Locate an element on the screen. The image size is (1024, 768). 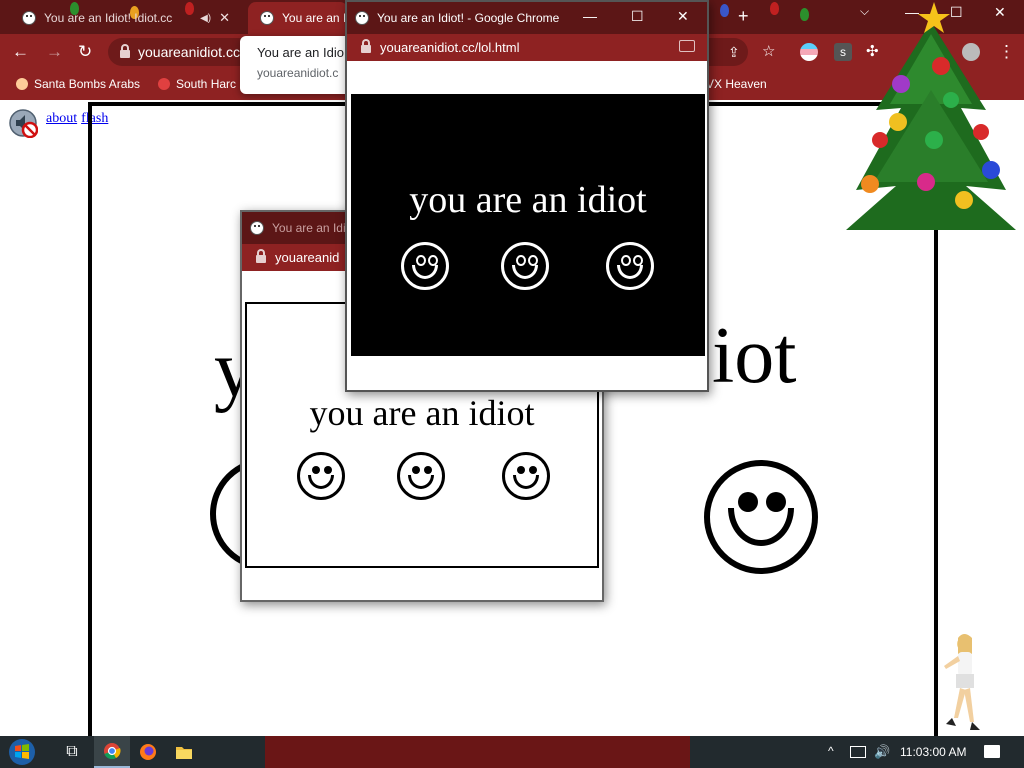
popup-url: youareanid is located at coordinates (307, 257).